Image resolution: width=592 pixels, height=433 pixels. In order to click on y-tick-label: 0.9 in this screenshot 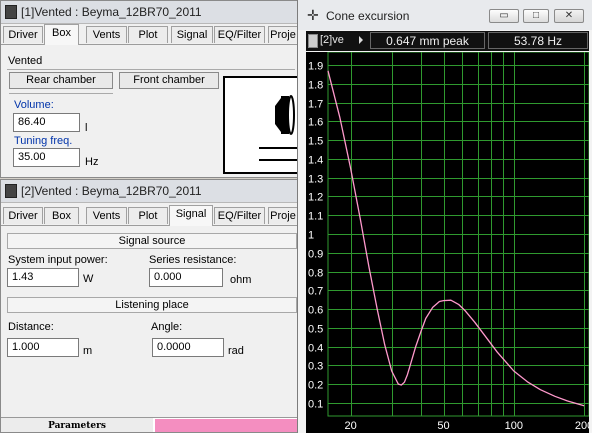, I will do `click(315, 255)`.